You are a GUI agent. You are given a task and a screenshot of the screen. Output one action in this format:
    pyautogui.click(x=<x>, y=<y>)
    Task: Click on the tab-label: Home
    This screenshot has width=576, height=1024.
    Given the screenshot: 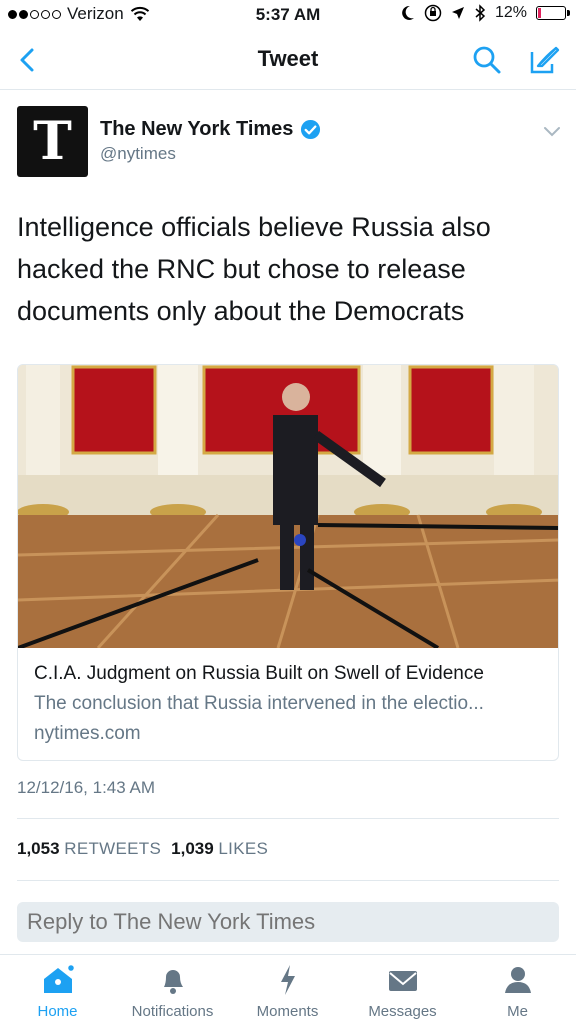 What is the action you would take?
    pyautogui.click(x=57, y=1011)
    